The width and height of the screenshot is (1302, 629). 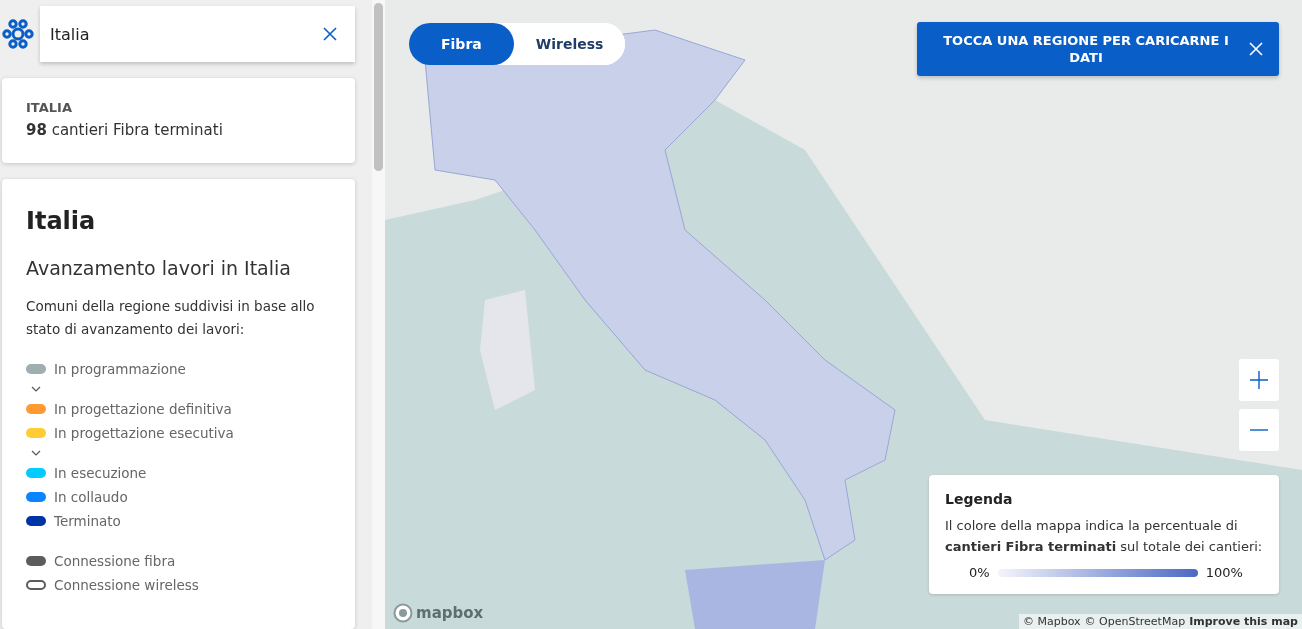 I want to click on zoom-out-button, so click(x=1259, y=430).